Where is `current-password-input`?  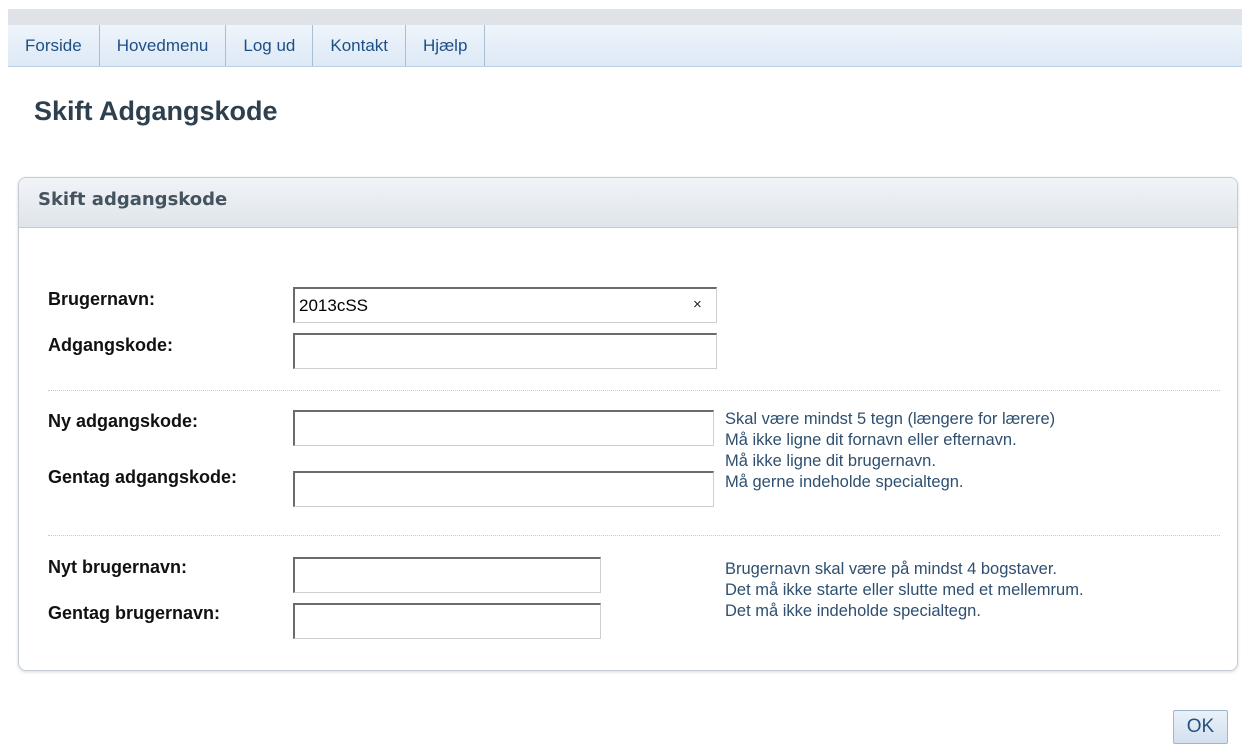 current-password-input is located at coordinates (505, 351).